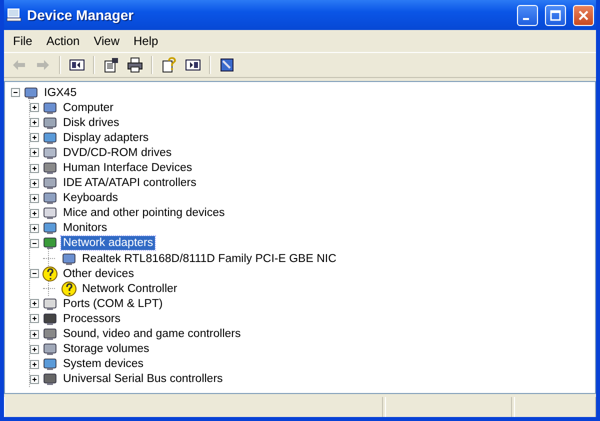 This screenshot has height=421, width=600. I want to click on minimize-icon, so click(526, 19).